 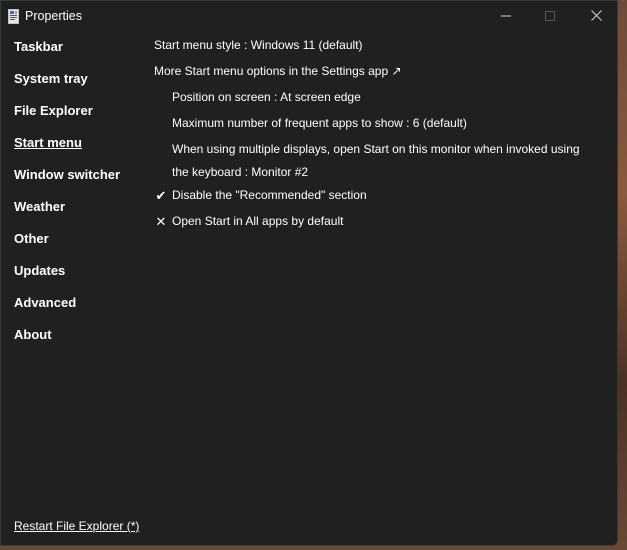 I want to click on maximize-icon, so click(x=550, y=17).